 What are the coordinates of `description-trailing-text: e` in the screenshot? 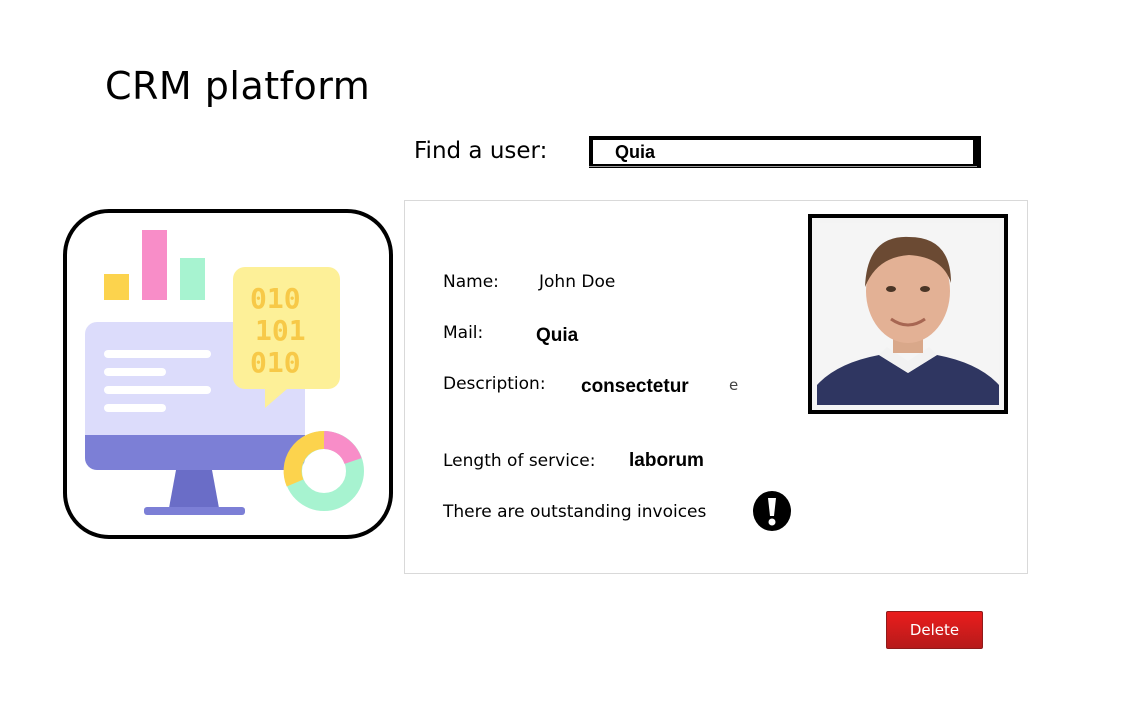 It's located at (734, 385).